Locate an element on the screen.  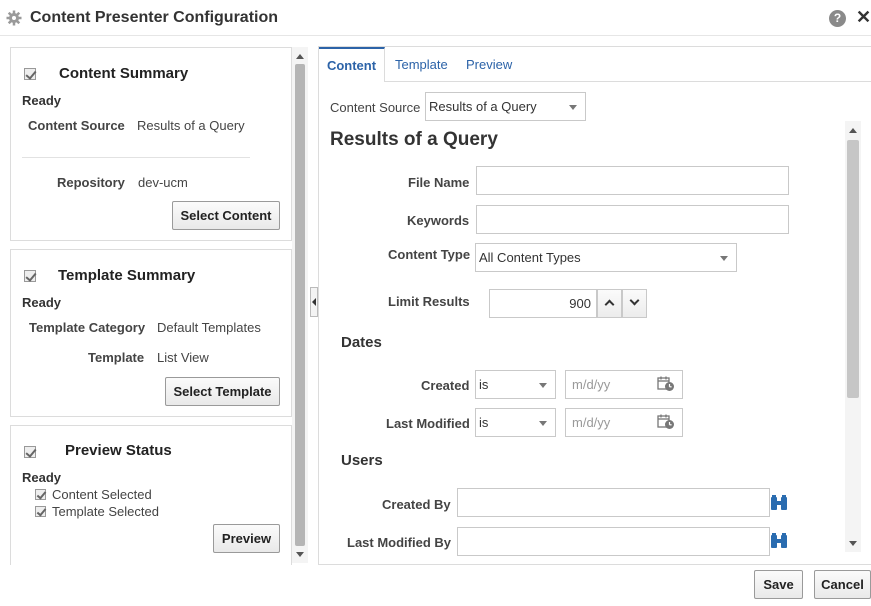
dialog-footer is located at coordinates (435, 585).